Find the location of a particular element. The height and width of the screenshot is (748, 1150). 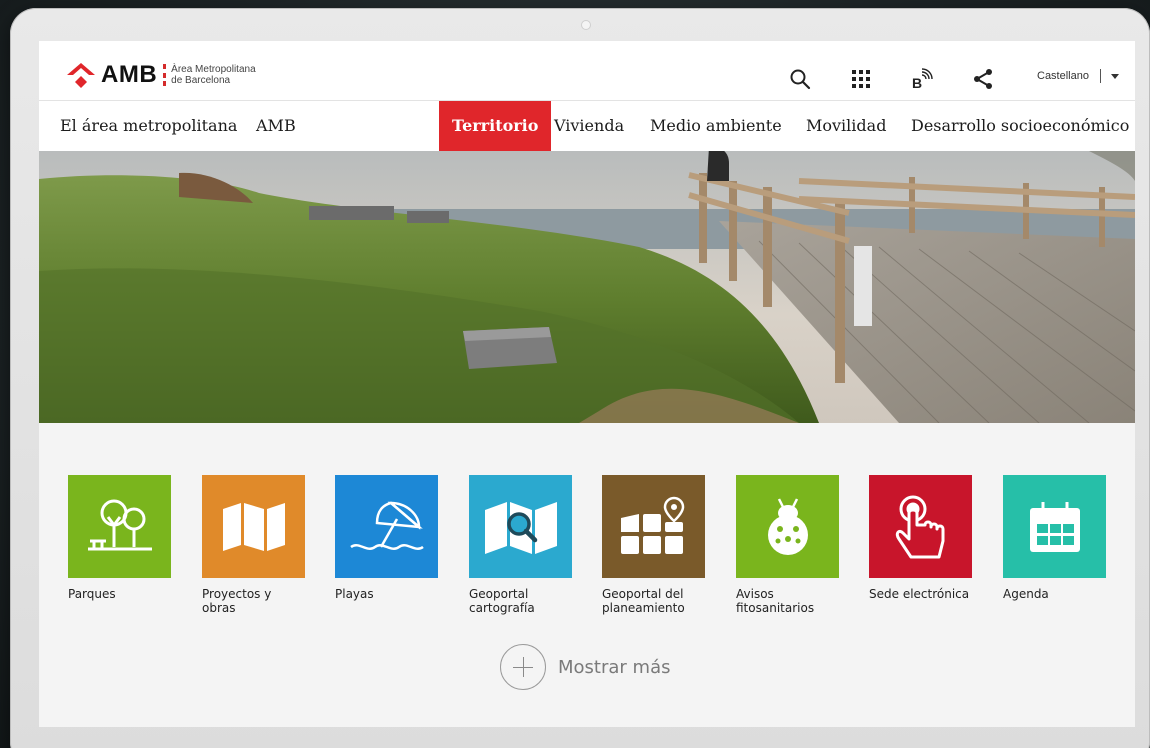

header-tools: B is located at coordinates (907, 79).